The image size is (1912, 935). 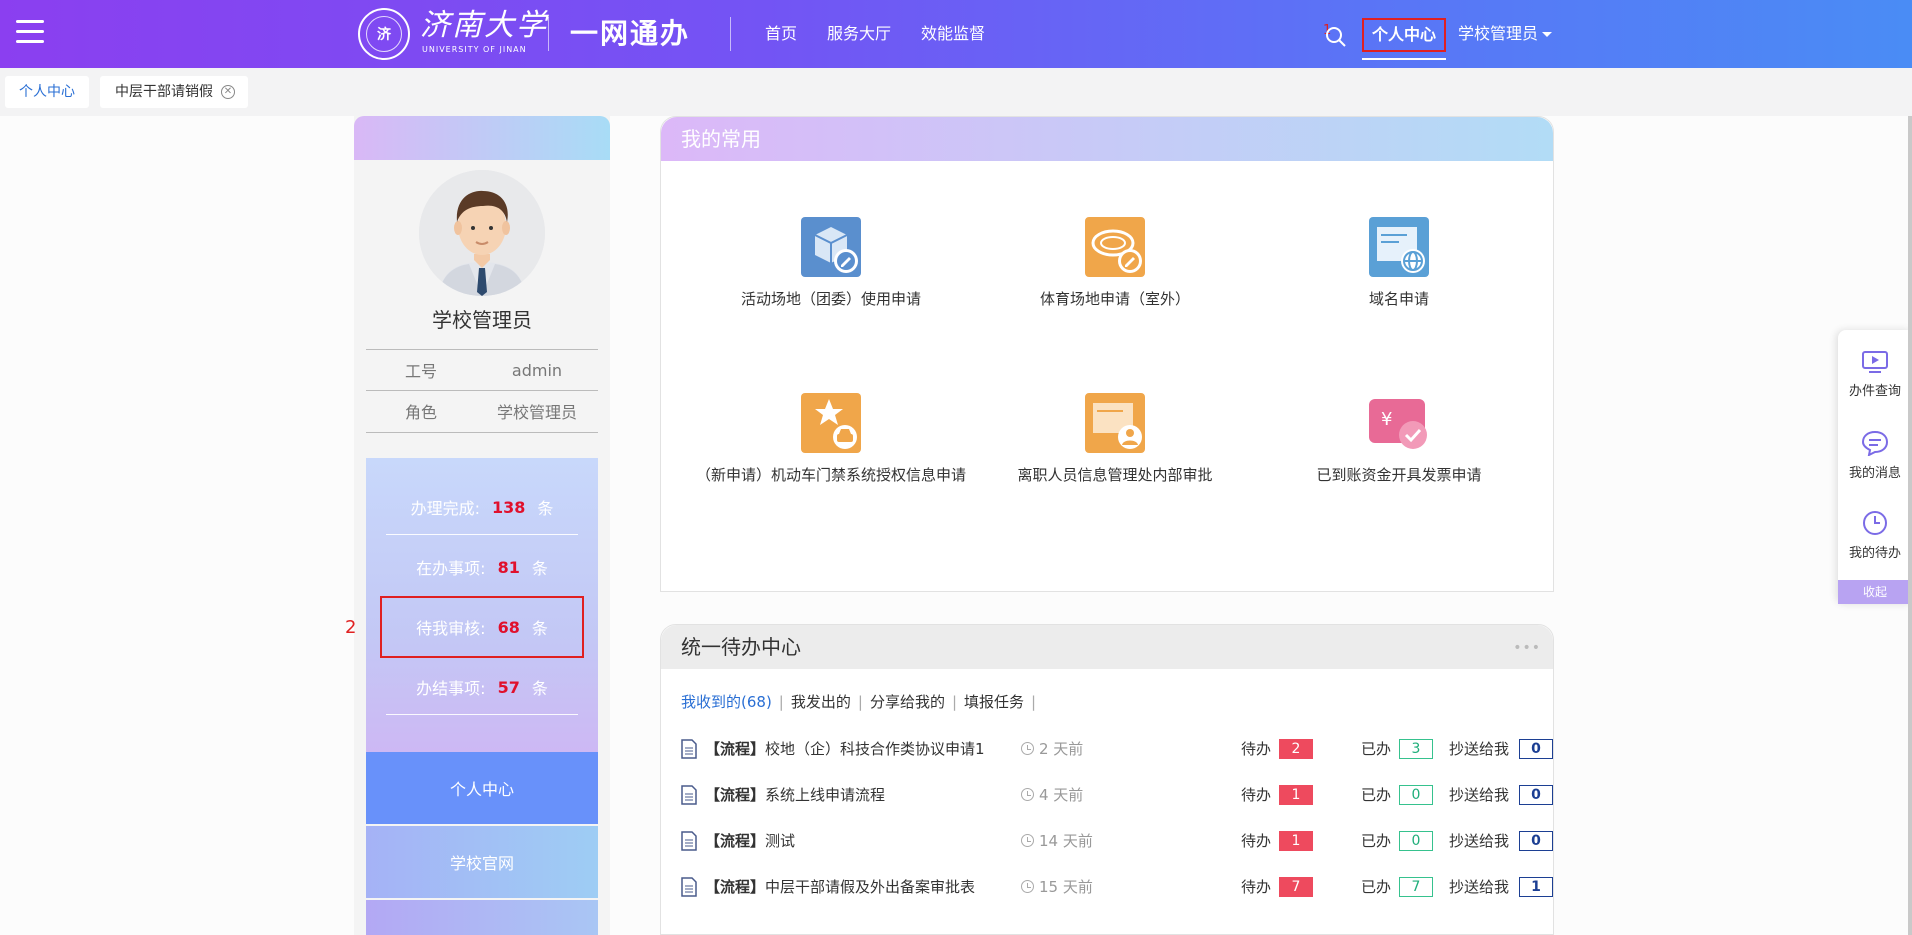 I want to click on stat-in-progress: 在办事项: 81 条, so click(x=482, y=567).